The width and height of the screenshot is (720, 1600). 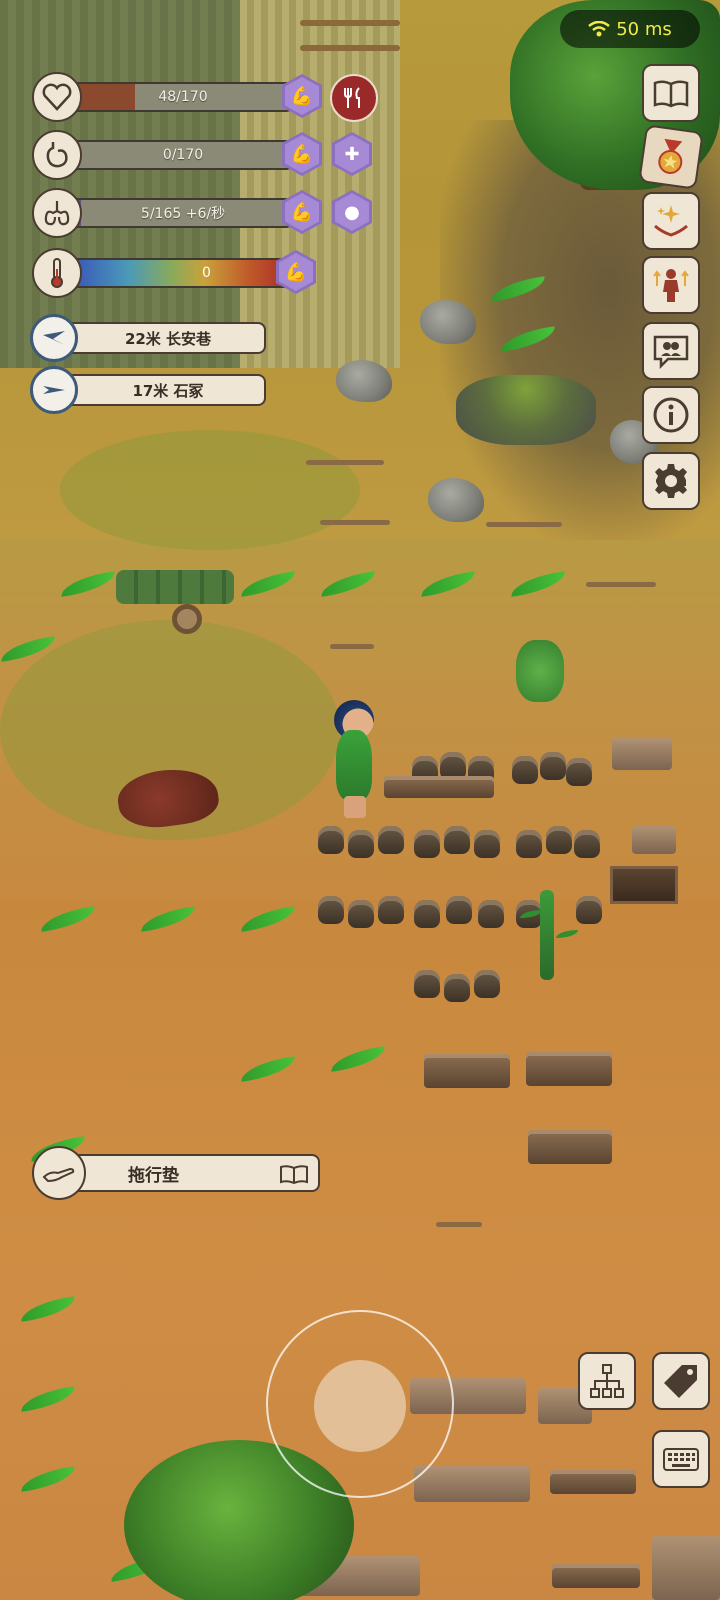 I want to click on temperature-value: 0, so click(x=206, y=273).